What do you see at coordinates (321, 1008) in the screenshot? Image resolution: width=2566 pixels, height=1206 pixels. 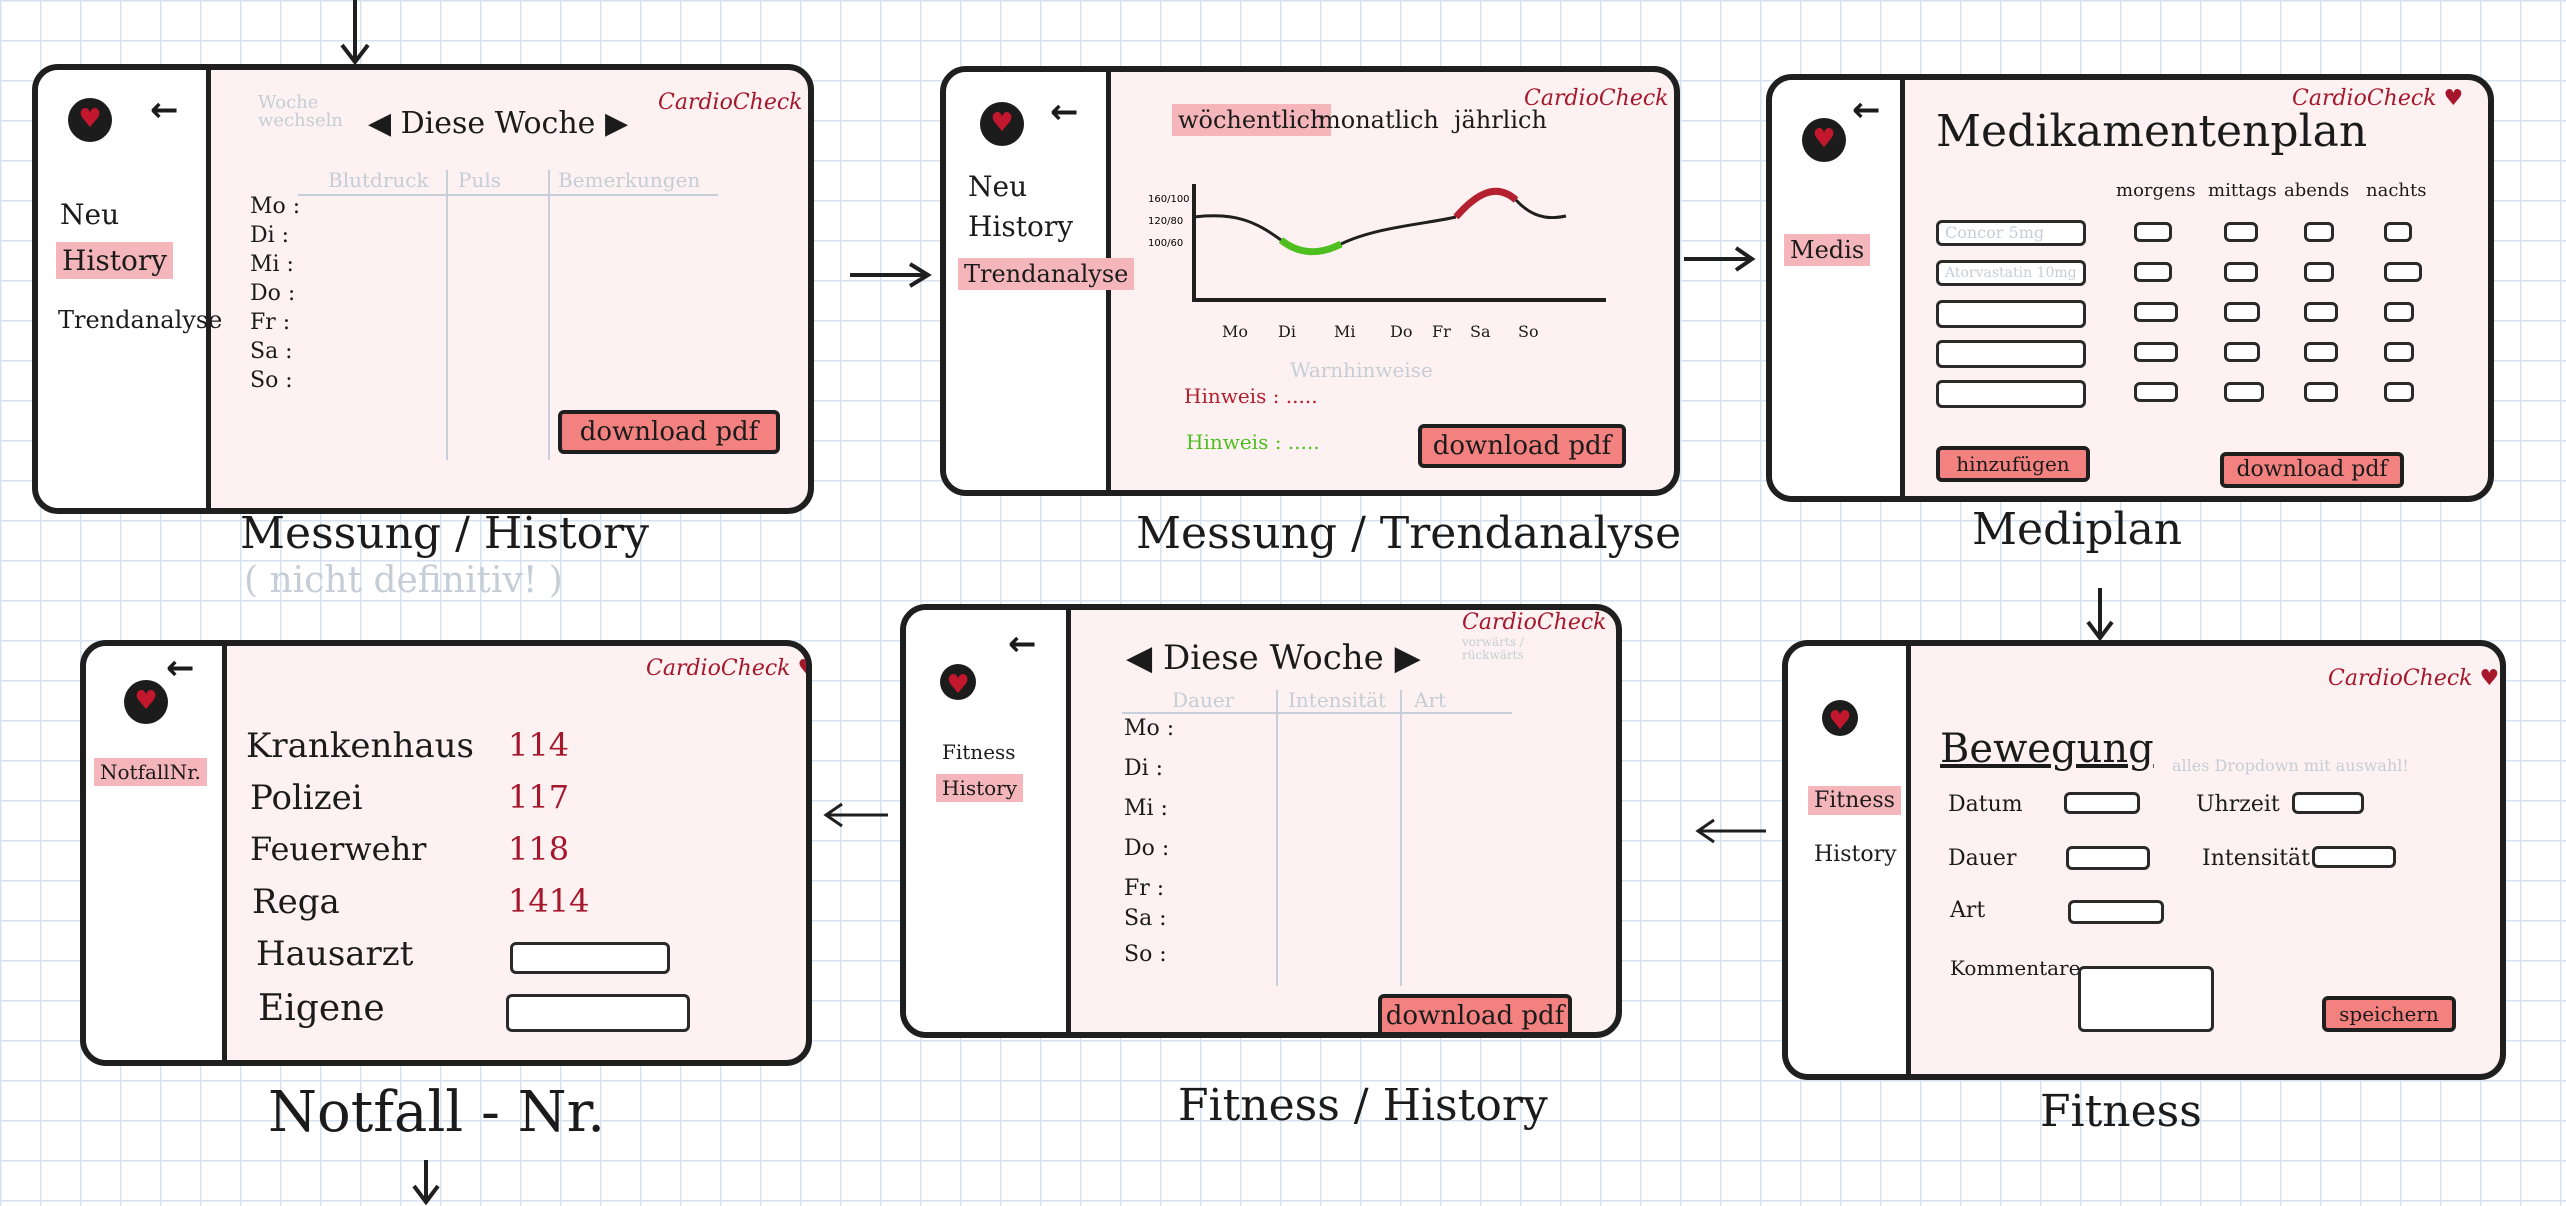 I see `eigene-label: Eigene` at bounding box center [321, 1008].